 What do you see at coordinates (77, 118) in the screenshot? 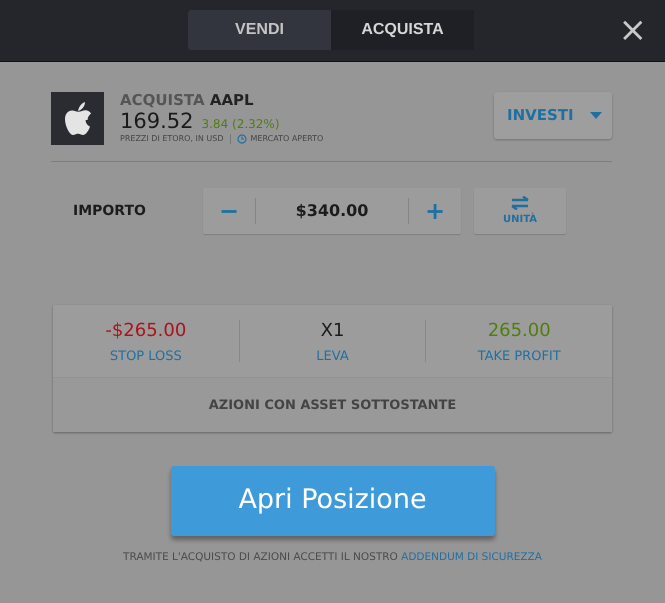
I see `apple-logo-icon` at bounding box center [77, 118].